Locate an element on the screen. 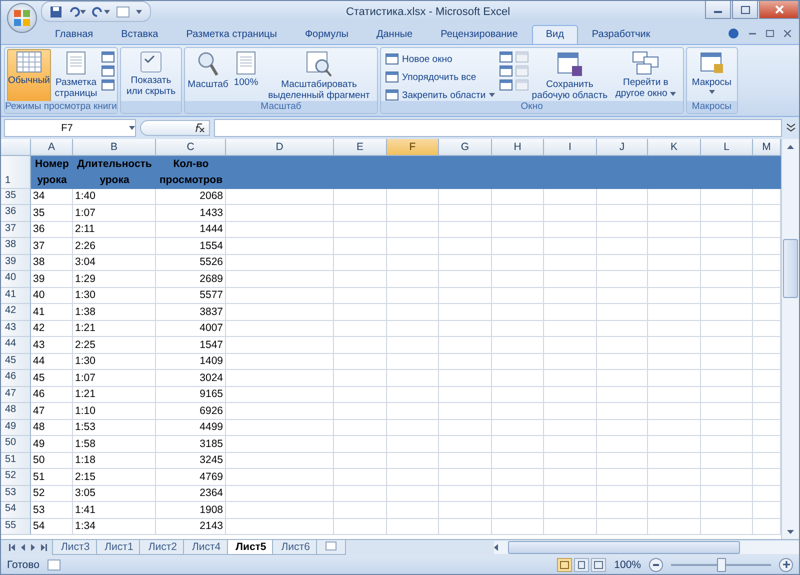 The image size is (800, 575). ribbon-tab: Рецензирование is located at coordinates (479, 34).